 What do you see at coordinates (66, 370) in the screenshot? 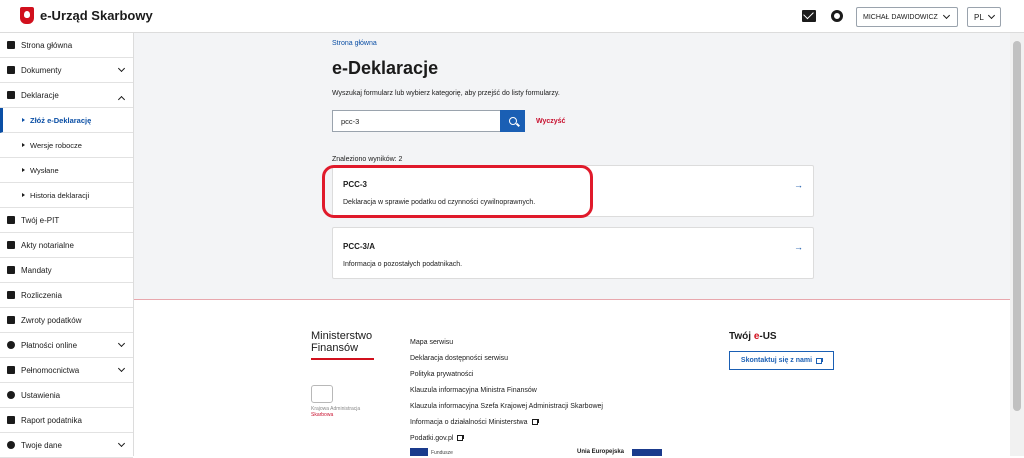
I see `sidebar-item-proxies: Pełnomocnictwa` at bounding box center [66, 370].